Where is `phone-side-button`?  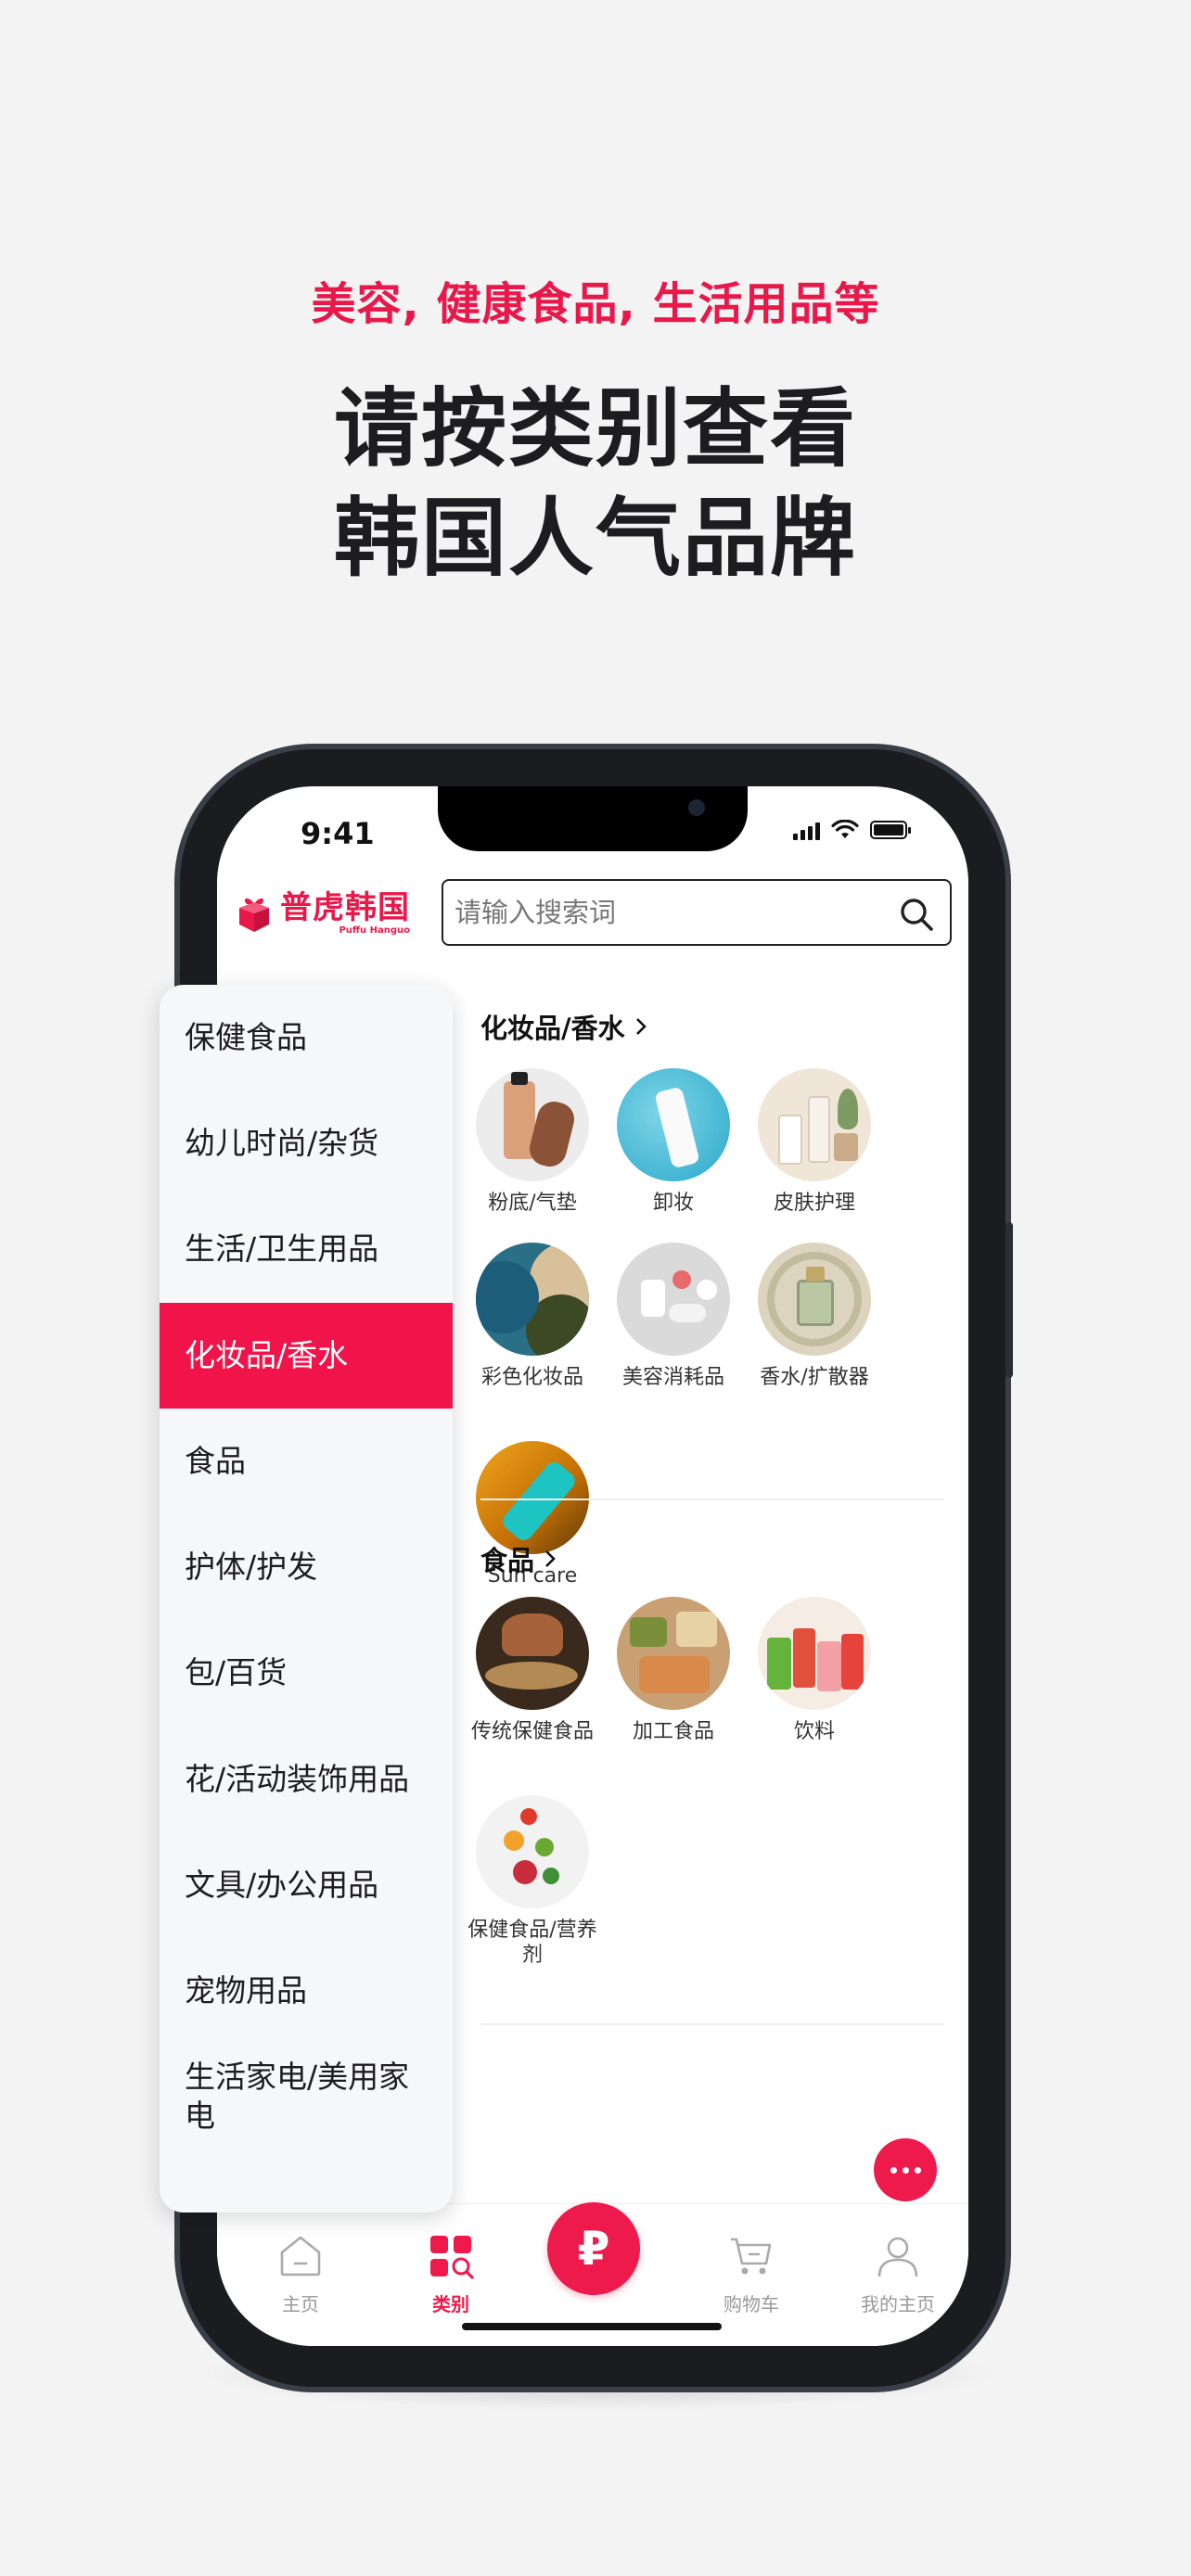
phone-side-button is located at coordinates (1009, 1300).